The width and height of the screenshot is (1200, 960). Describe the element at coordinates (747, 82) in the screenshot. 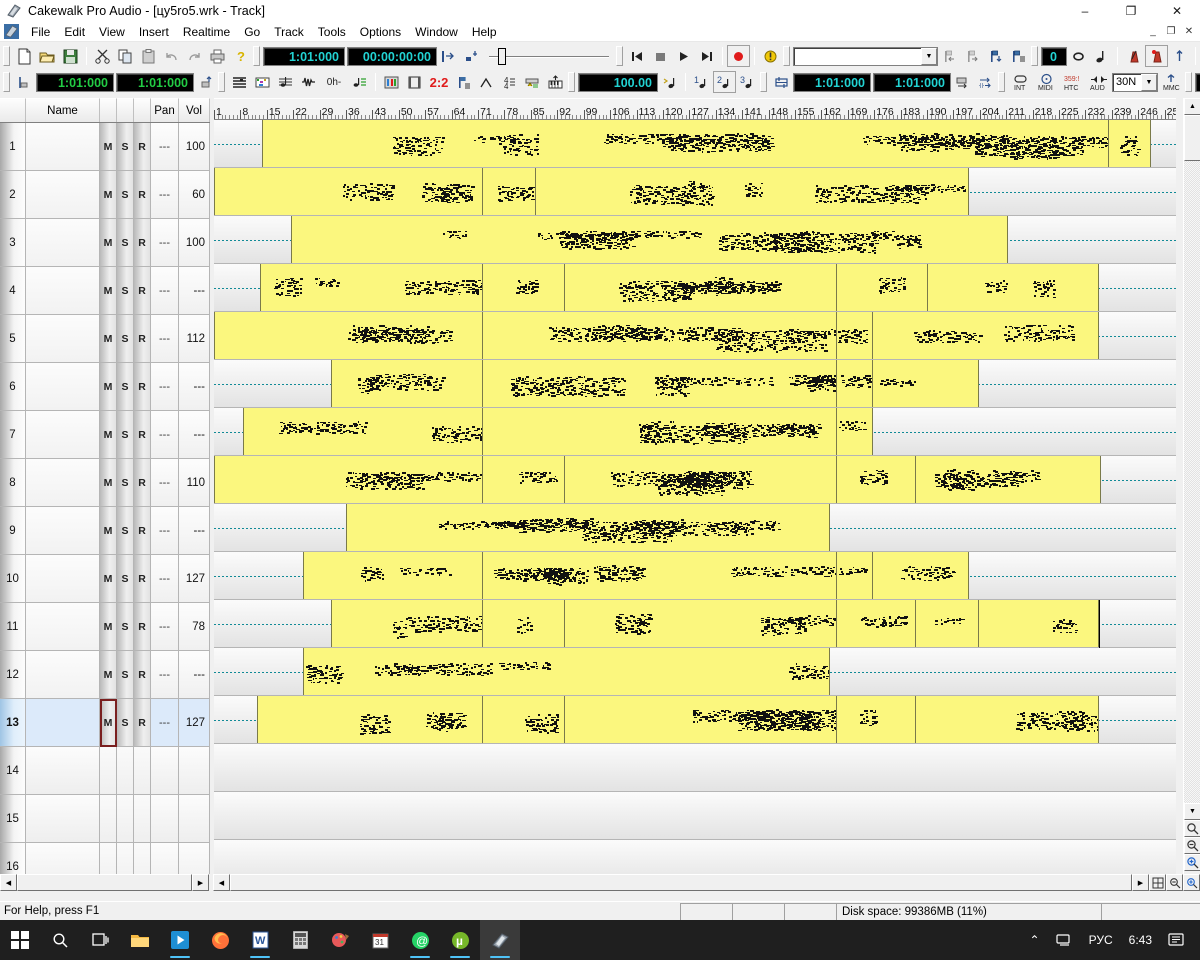

I see `tempo-3-icon: 3` at that location.